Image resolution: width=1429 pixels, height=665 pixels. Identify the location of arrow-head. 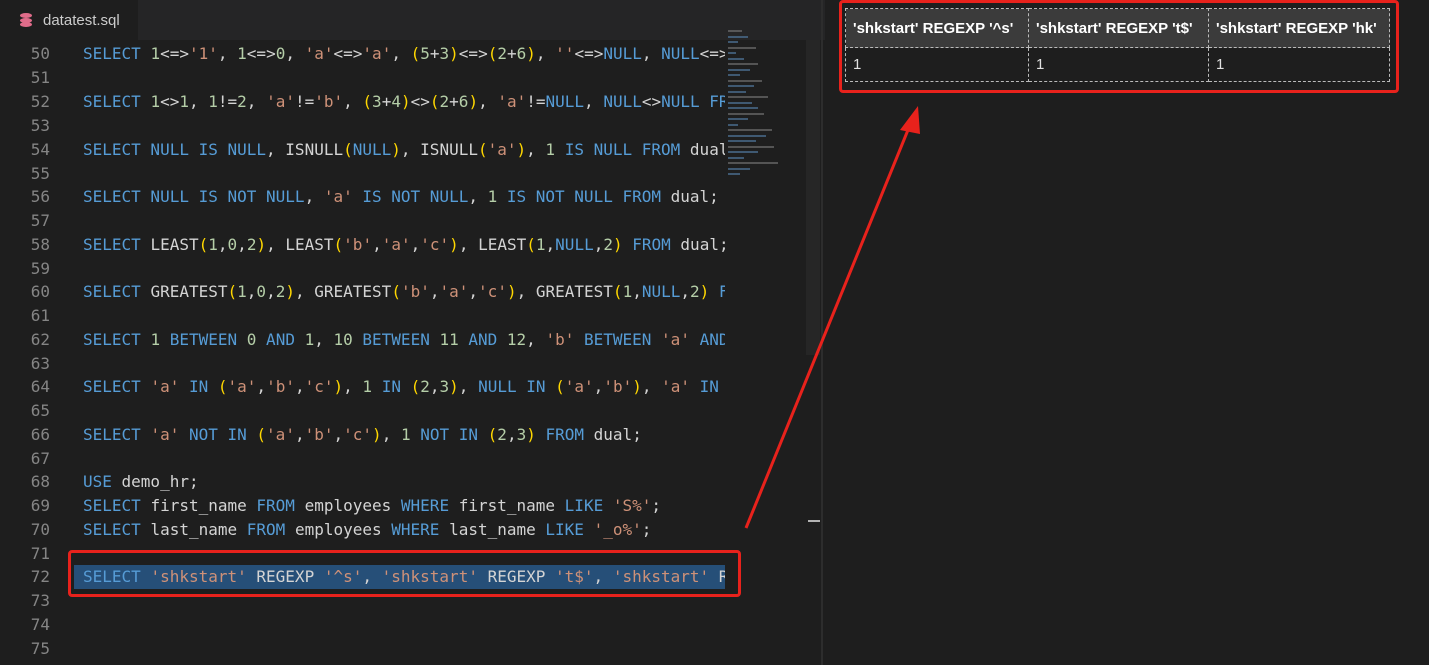
(910, 120).